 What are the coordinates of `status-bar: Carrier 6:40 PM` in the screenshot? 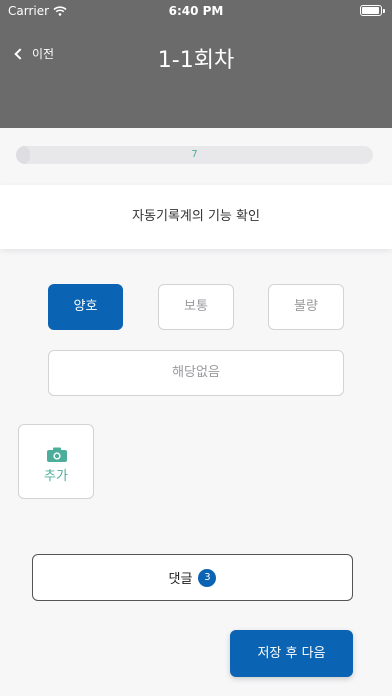 It's located at (196, 11).